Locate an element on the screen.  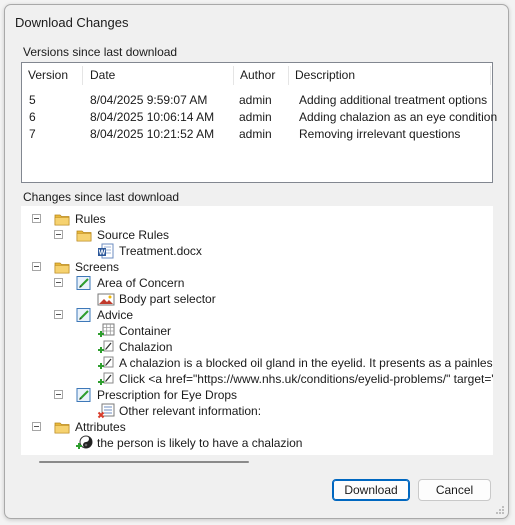
tree-node-label: Advice is located at coordinates (115, 315).